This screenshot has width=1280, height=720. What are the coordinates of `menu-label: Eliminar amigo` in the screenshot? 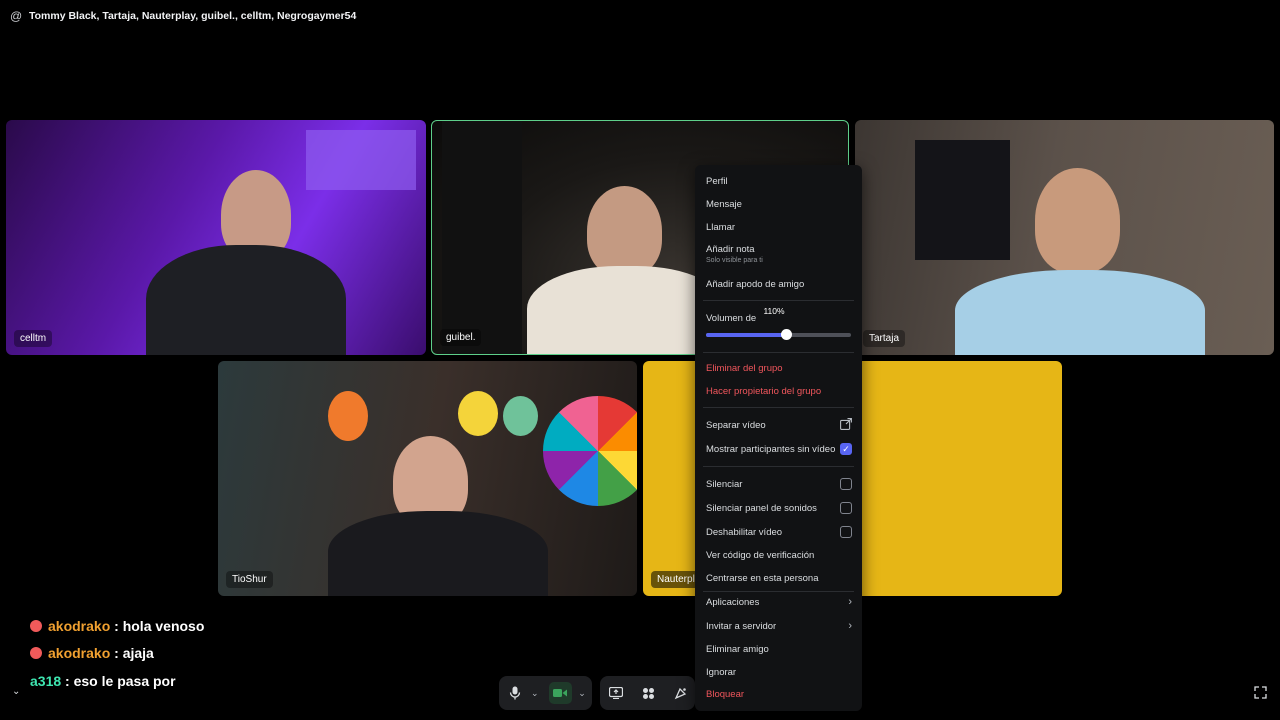 It's located at (737, 649).